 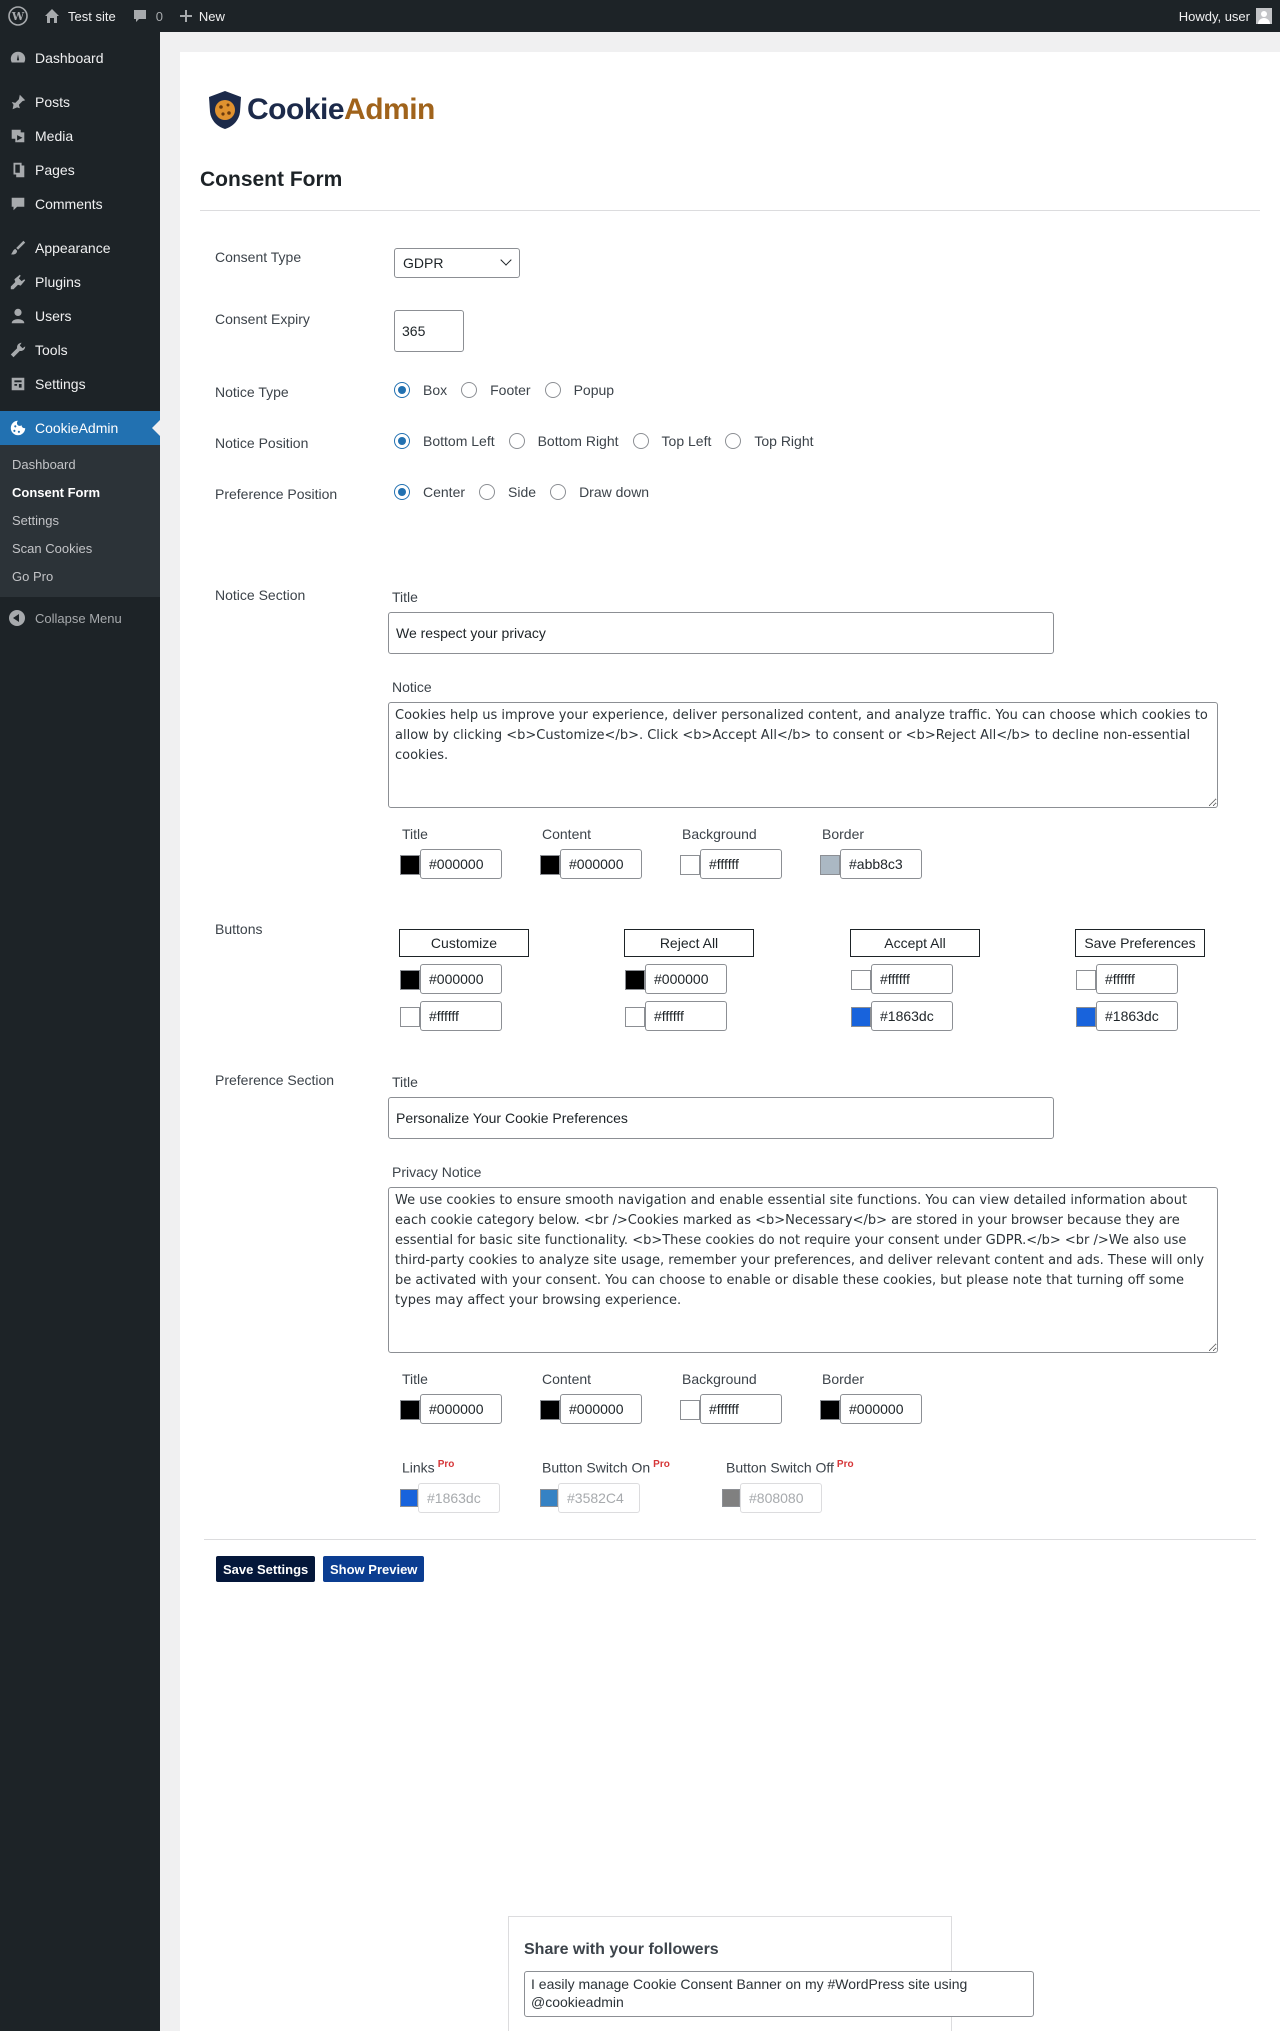 What do you see at coordinates (80, 170) in the screenshot?
I see `sidebar-item-pages: Pages` at bounding box center [80, 170].